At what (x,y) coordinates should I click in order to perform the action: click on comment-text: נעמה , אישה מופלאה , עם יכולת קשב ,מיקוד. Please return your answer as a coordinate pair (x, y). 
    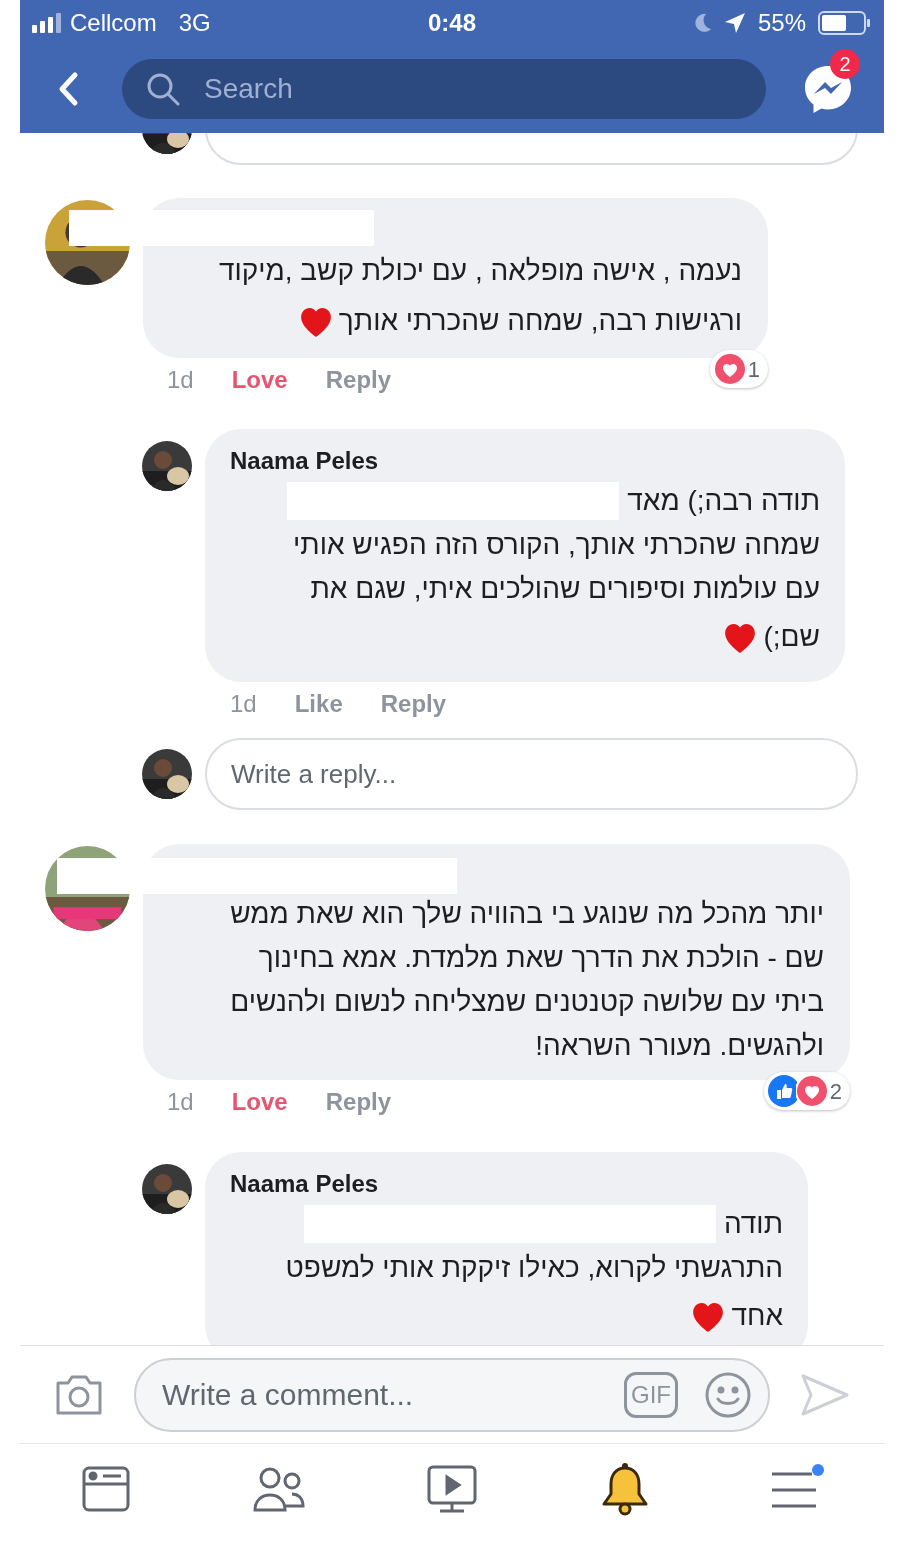
    Looking at the image, I should click on (480, 271).